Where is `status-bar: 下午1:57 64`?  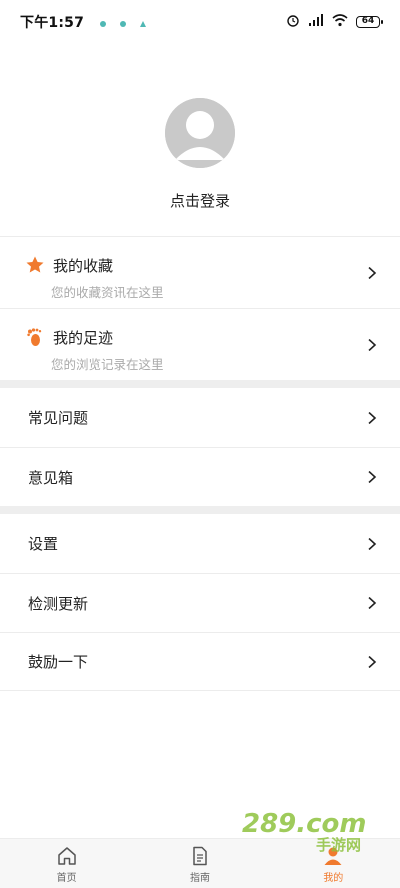
status-bar: 下午1:57 64 is located at coordinates (200, 22).